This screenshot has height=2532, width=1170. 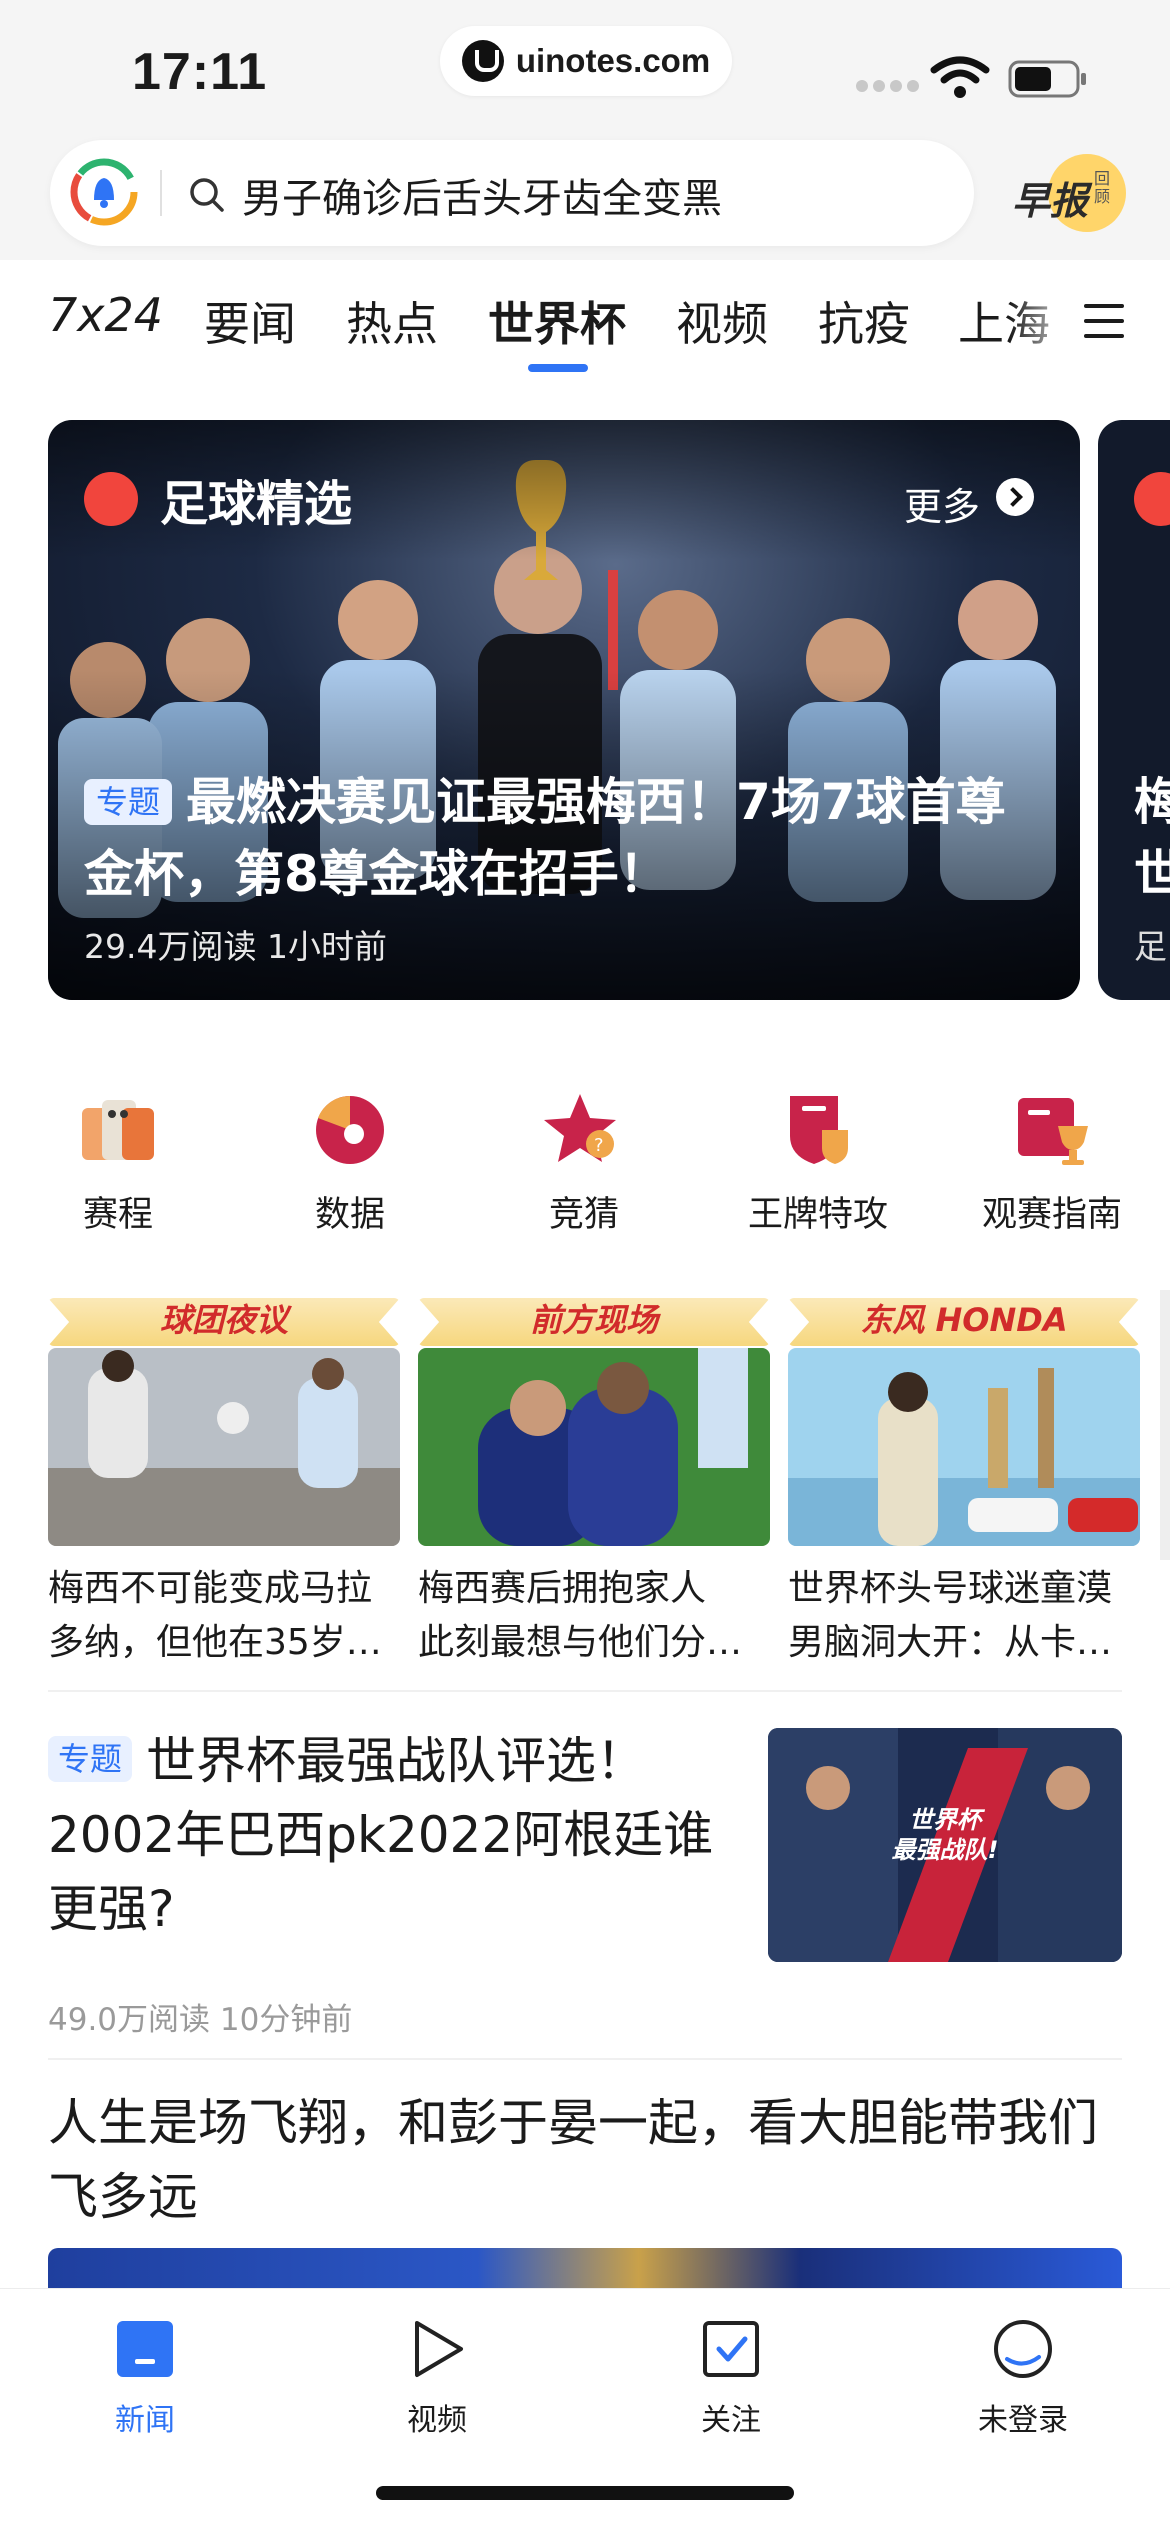 I want to click on tab-7x24: 7x24, so click(x=105, y=315).